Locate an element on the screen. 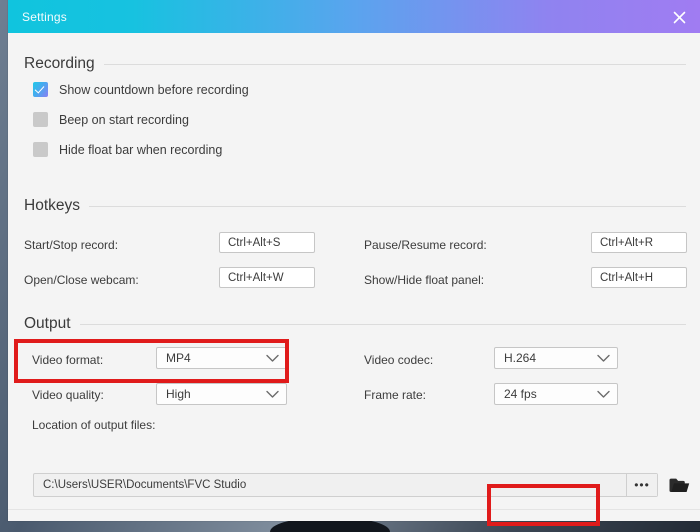 The width and height of the screenshot is (700, 532). section-header-recording: Recording is located at coordinates (355, 64).